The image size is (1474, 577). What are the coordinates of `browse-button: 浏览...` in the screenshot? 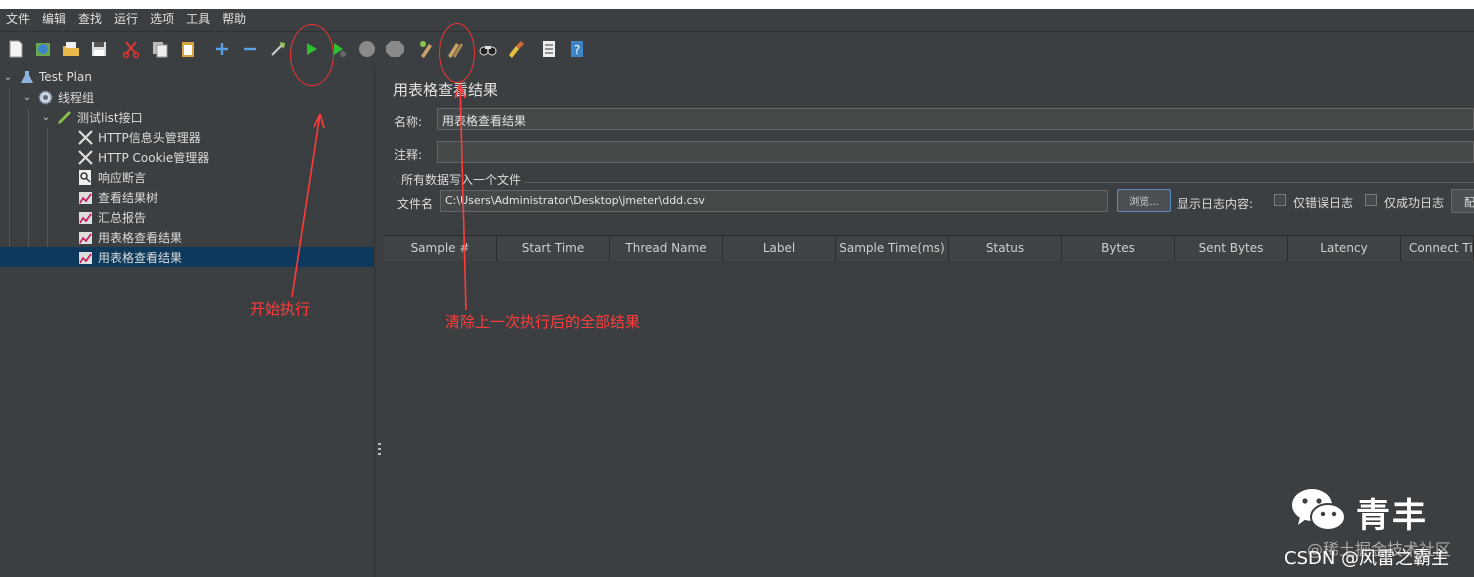 It's located at (1144, 200).